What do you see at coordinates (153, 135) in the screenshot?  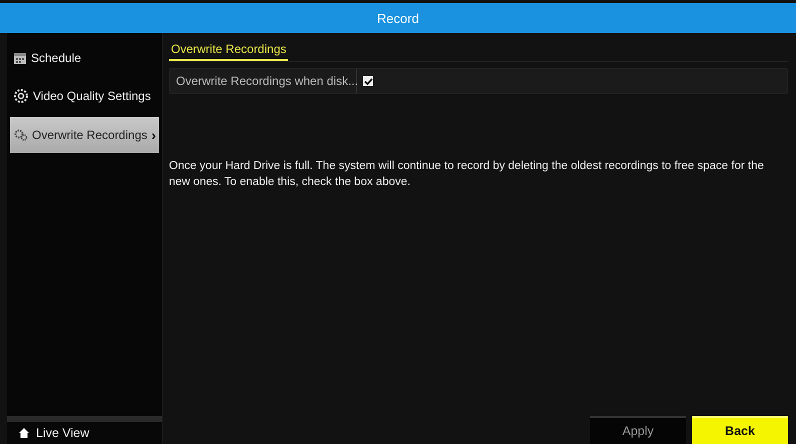 I see `chevron-icon: ›` at bounding box center [153, 135].